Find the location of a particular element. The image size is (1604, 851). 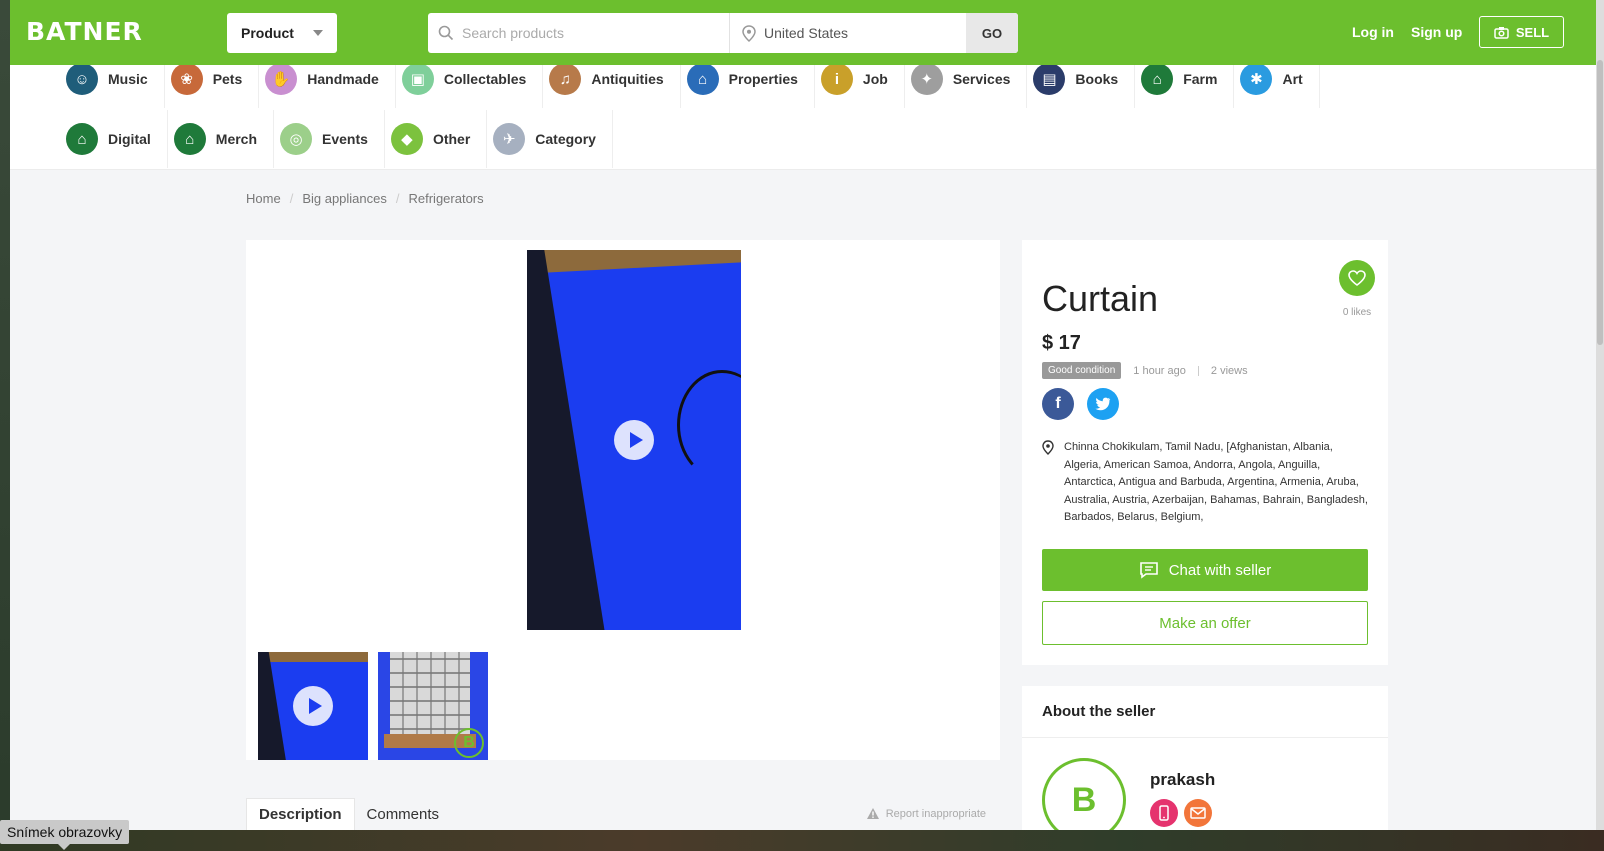

seller-email-button is located at coordinates (1198, 813).